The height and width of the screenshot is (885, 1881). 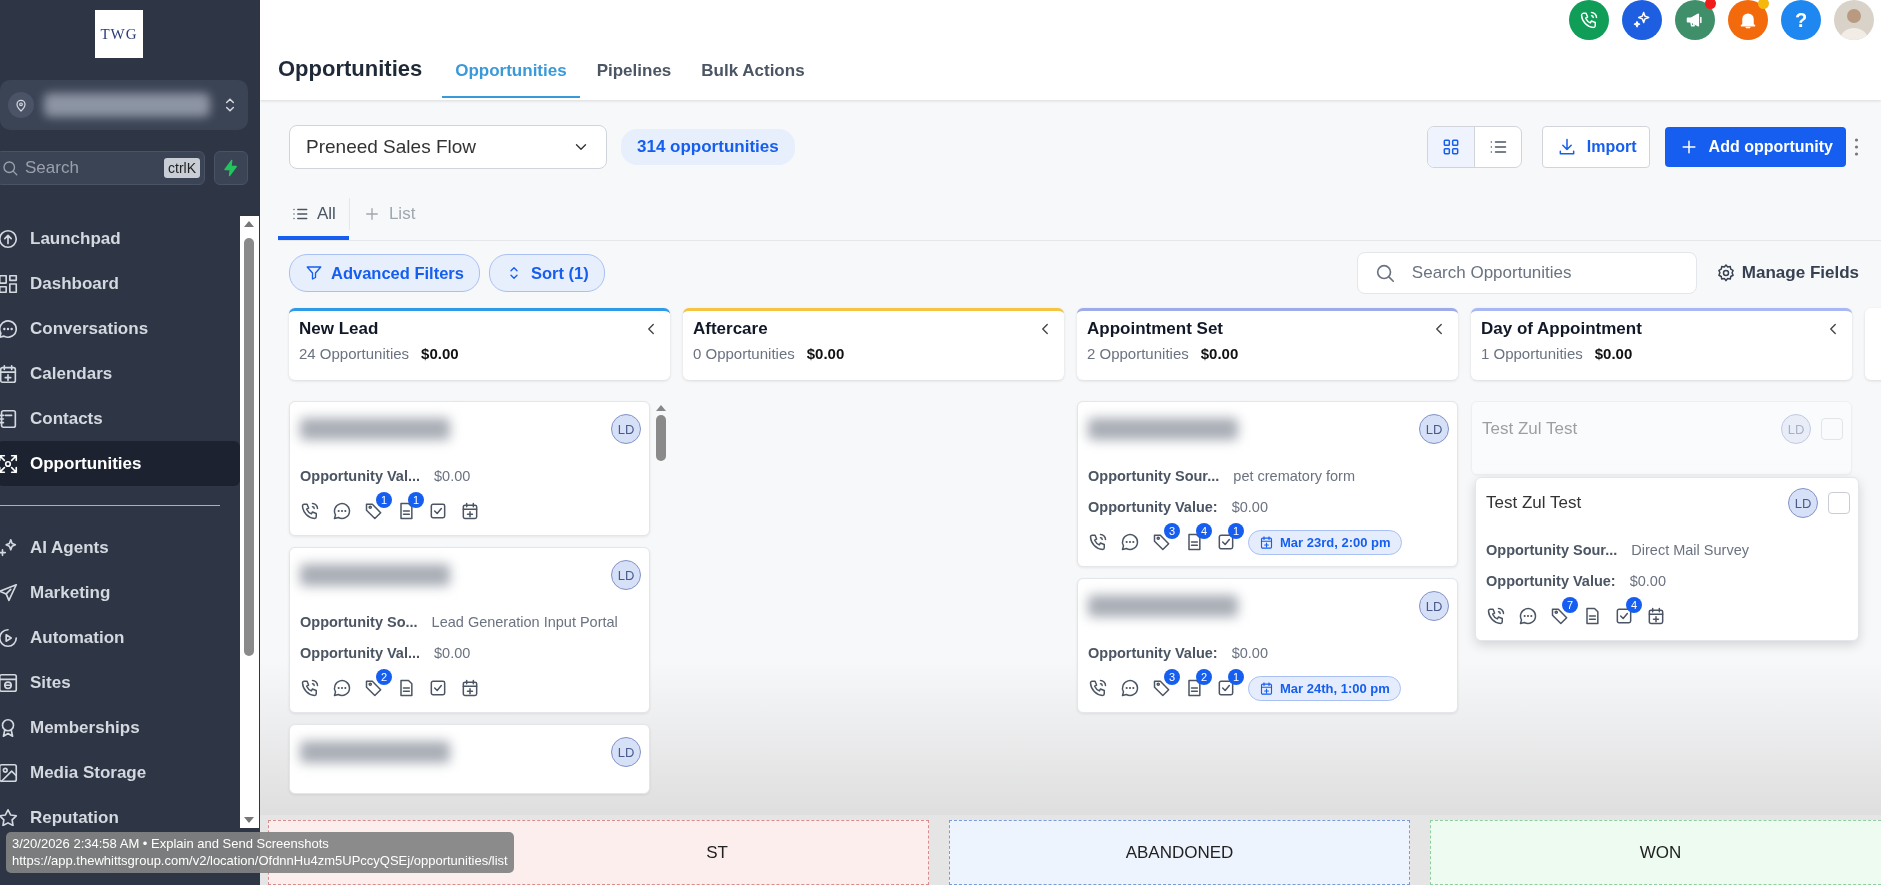 What do you see at coordinates (313, 216) in the screenshot?
I see `view-tab: All` at bounding box center [313, 216].